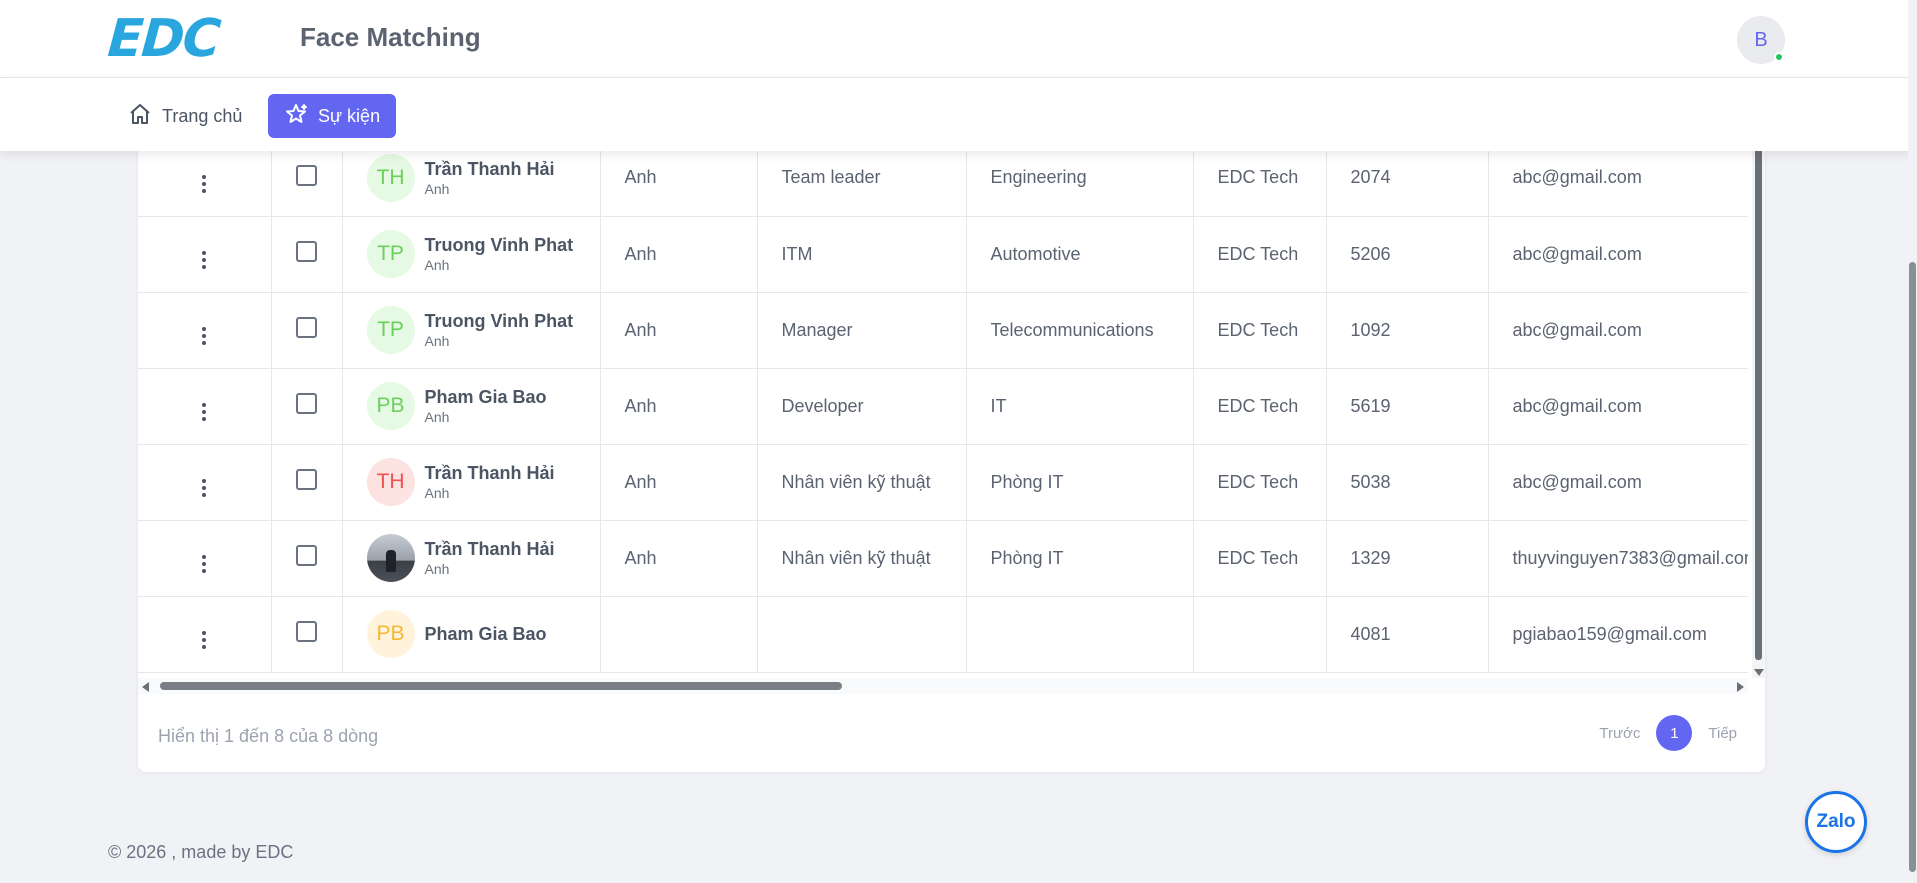  Describe the element at coordinates (1080, 178) in the screenshot. I see `row-department-cell: Engineering` at that location.